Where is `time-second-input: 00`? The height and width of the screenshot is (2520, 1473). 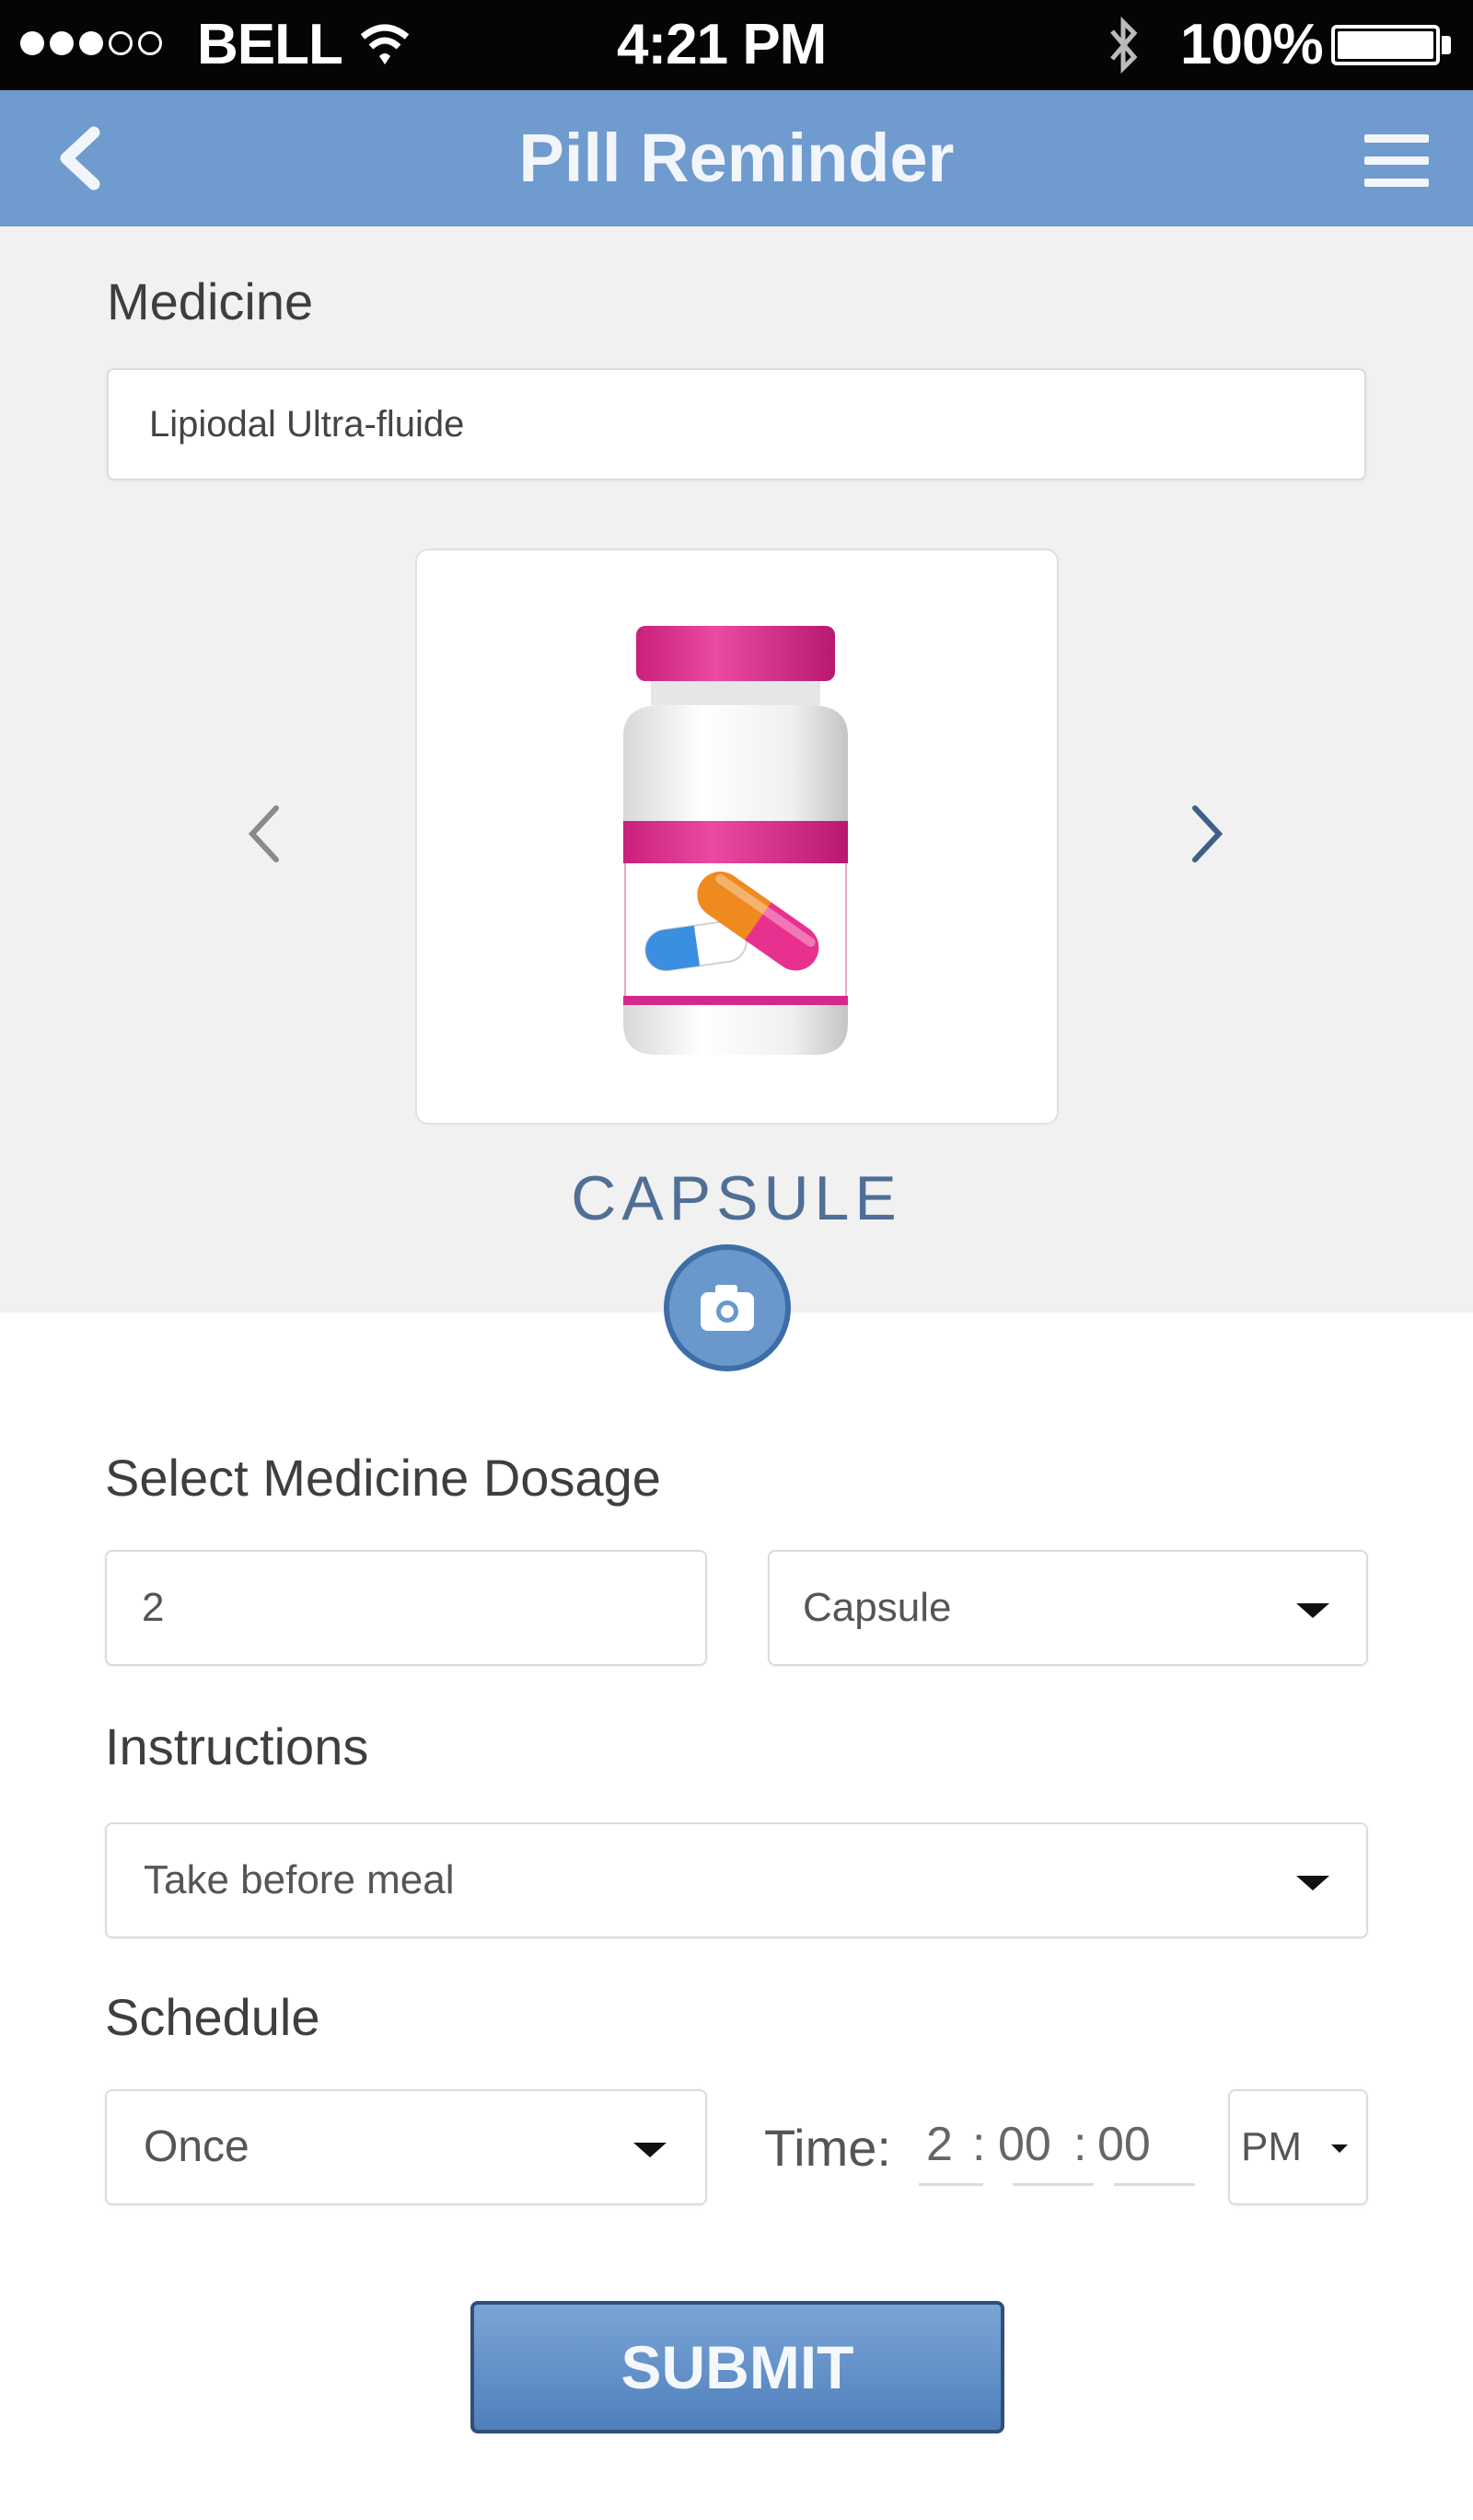 time-second-input: 00 is located at coordinates (1124, 2144).